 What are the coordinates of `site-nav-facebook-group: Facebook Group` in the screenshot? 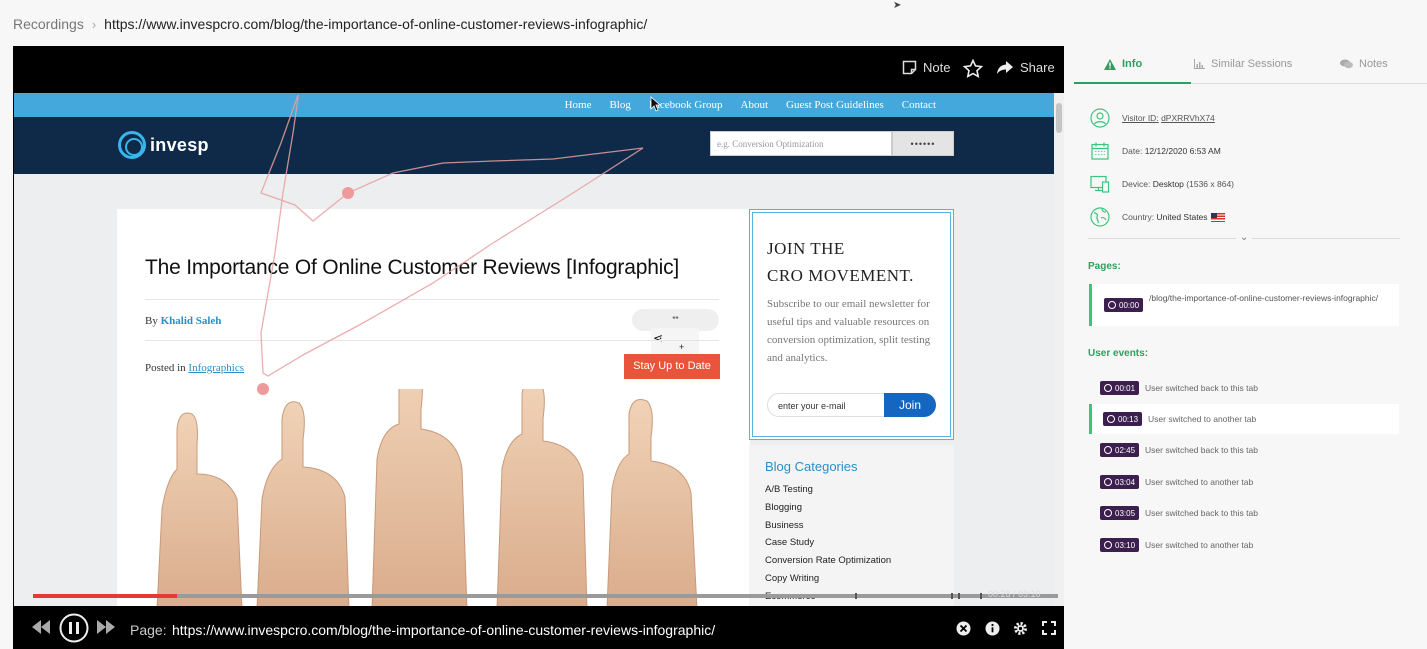 It's located at (686, 105).